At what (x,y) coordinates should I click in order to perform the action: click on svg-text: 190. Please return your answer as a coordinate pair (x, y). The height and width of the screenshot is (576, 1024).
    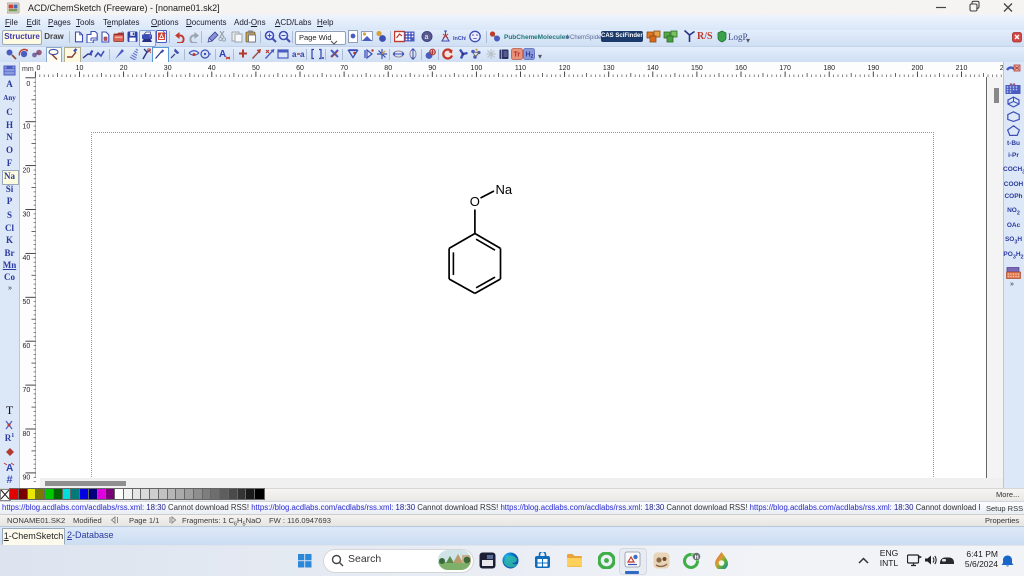
    Looking at the image, I should click on (873, 68).